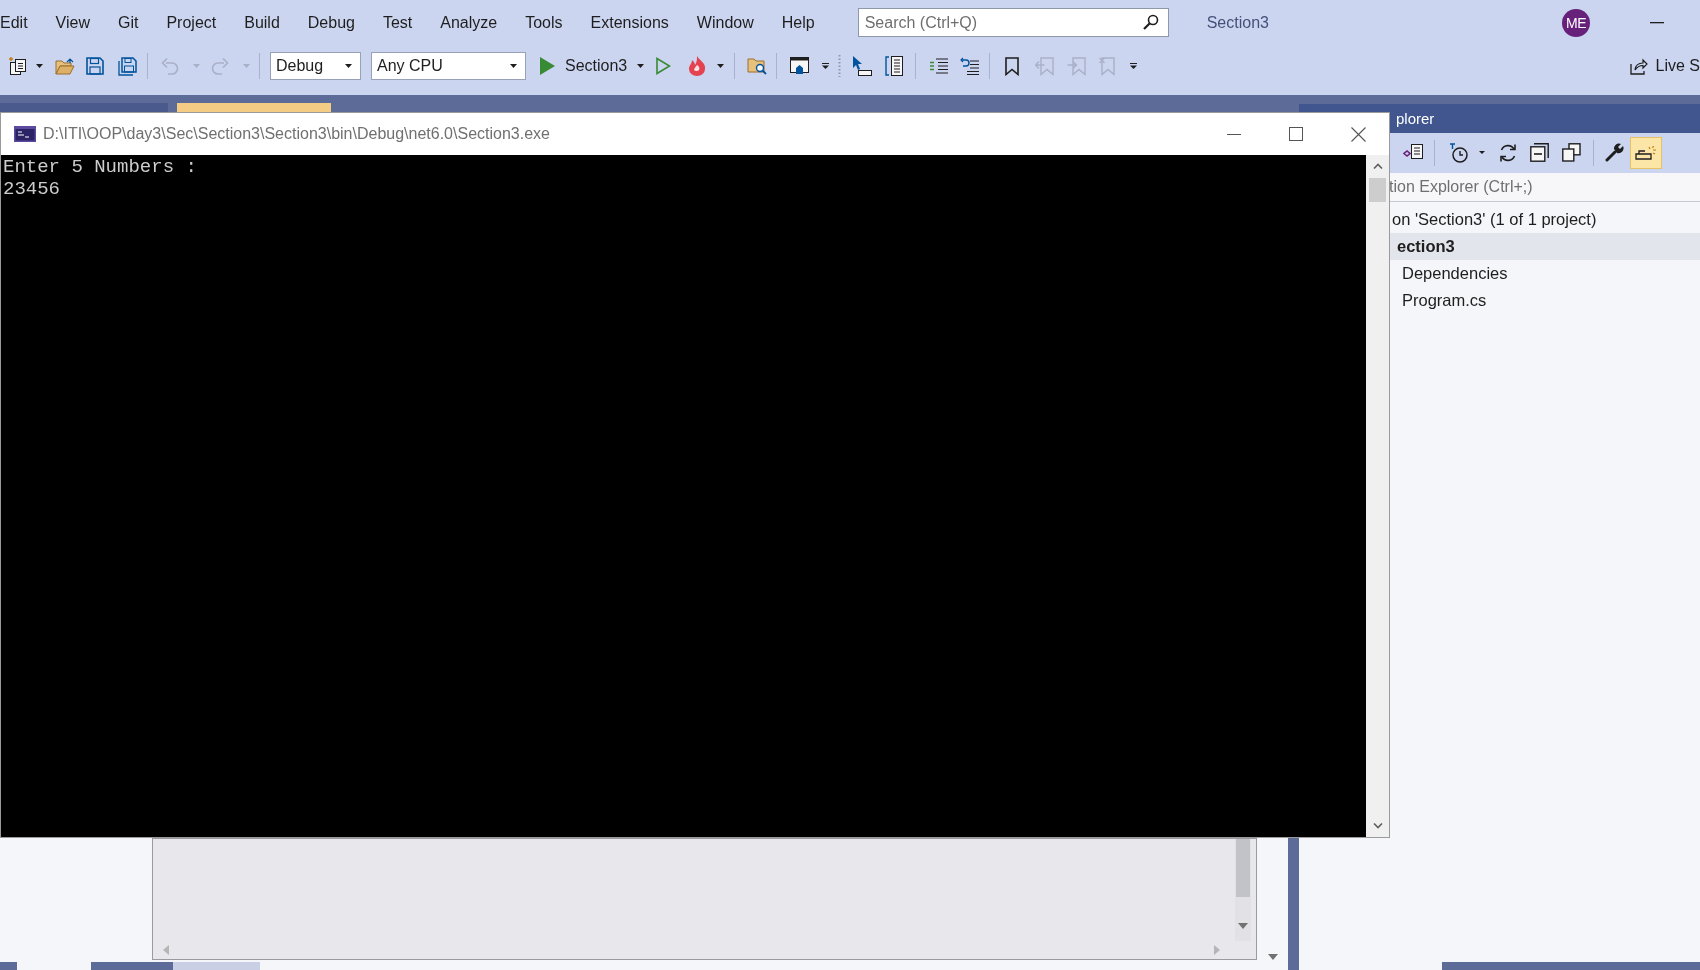 The height and width of the screenshot is (970, 1700). What do you see at coordinates (840, 66) in the screenshot?
I see `toolbar-gripper` at bounding box center [840, 66].